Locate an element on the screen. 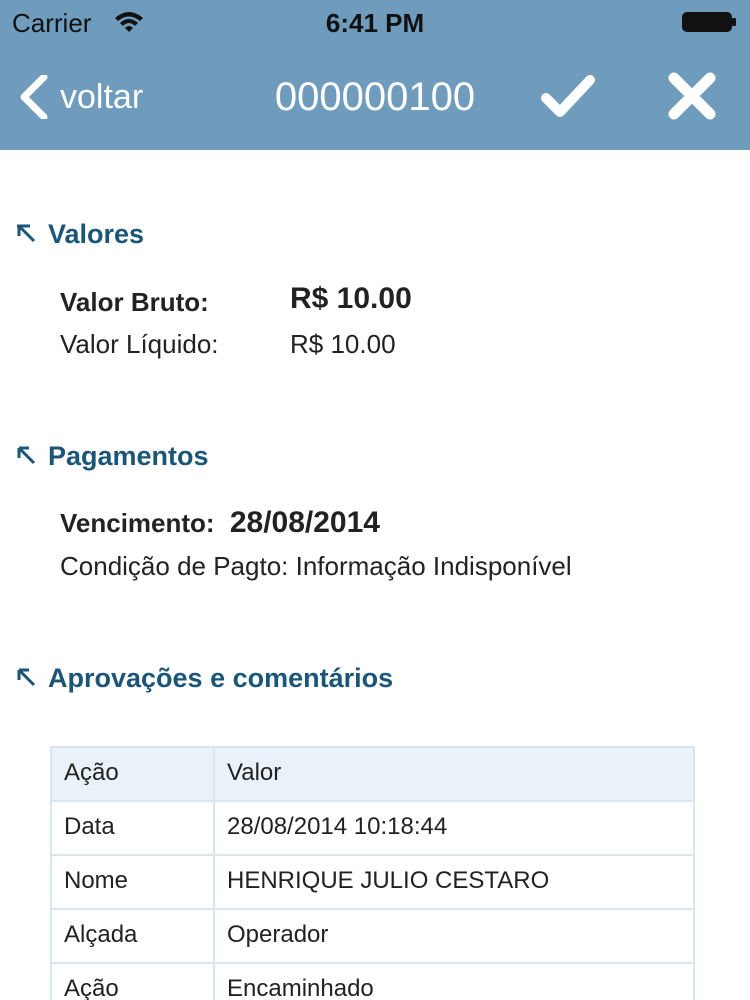 This screenshot has width=750, height=1000. table-row: Nome HENRIQUE JULIO CESTARO is located at coordinates (372, 883).